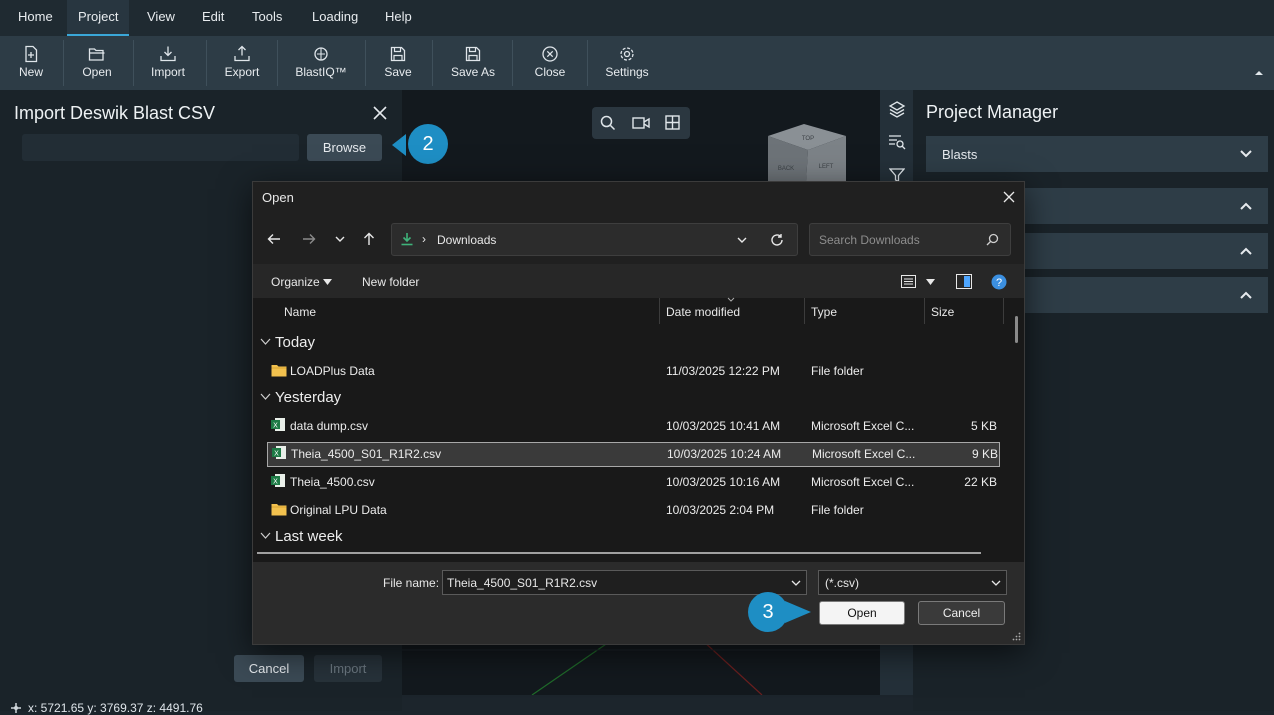 The width and height of the screenshot is (1274, 715). I want to click on column-header-name: Name, so click(300, 312).